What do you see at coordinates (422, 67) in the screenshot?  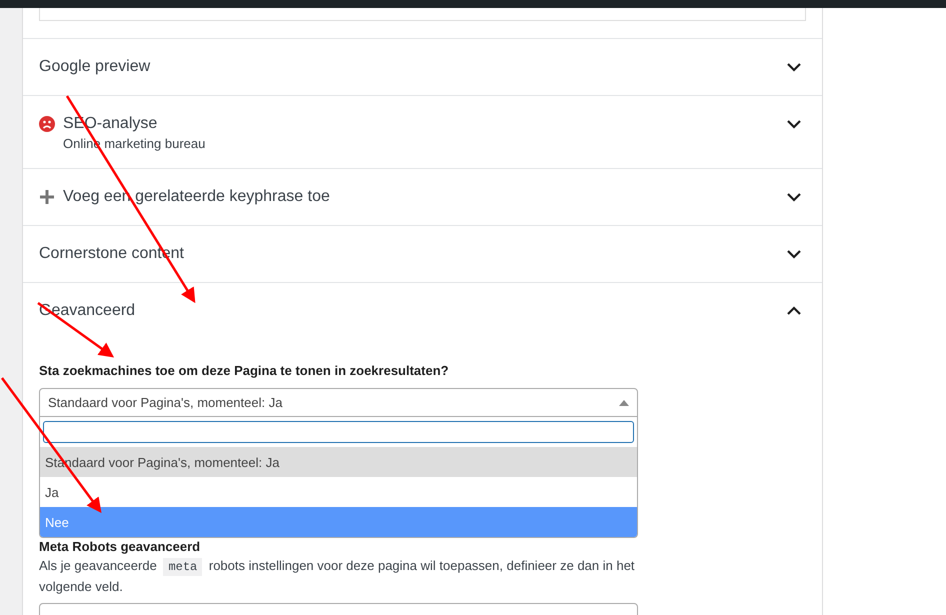 I see `section-header: Google preview` at bounding box center [422, 67].